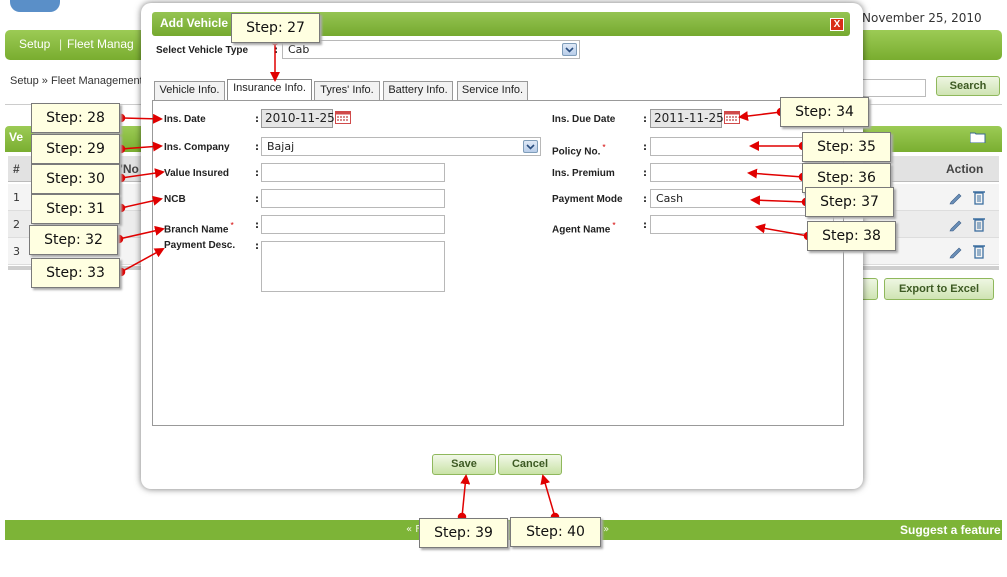 This screenshot has width=1007, height=577. Describe the element at coordinates (555, 532) in the screenshot. I see `step-callout-40: Step: 40` at that location.